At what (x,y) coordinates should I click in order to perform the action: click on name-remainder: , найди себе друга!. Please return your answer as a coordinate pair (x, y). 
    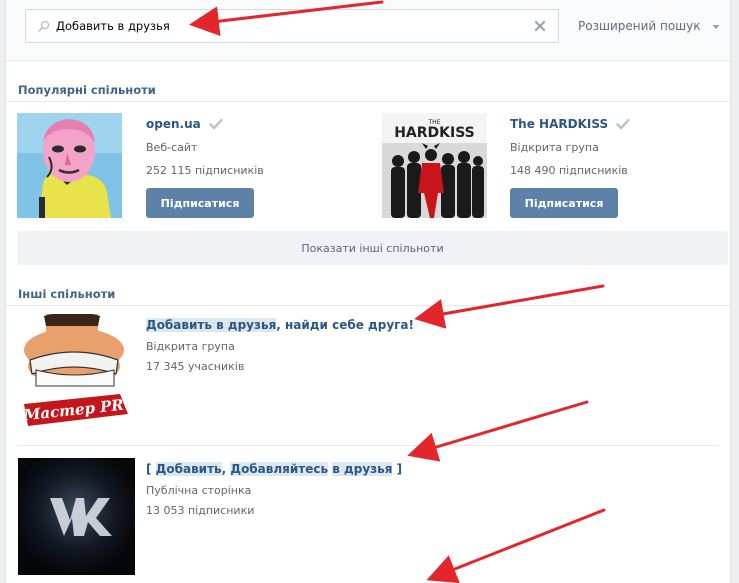
    Looking at the image, I should click on (345, 325).